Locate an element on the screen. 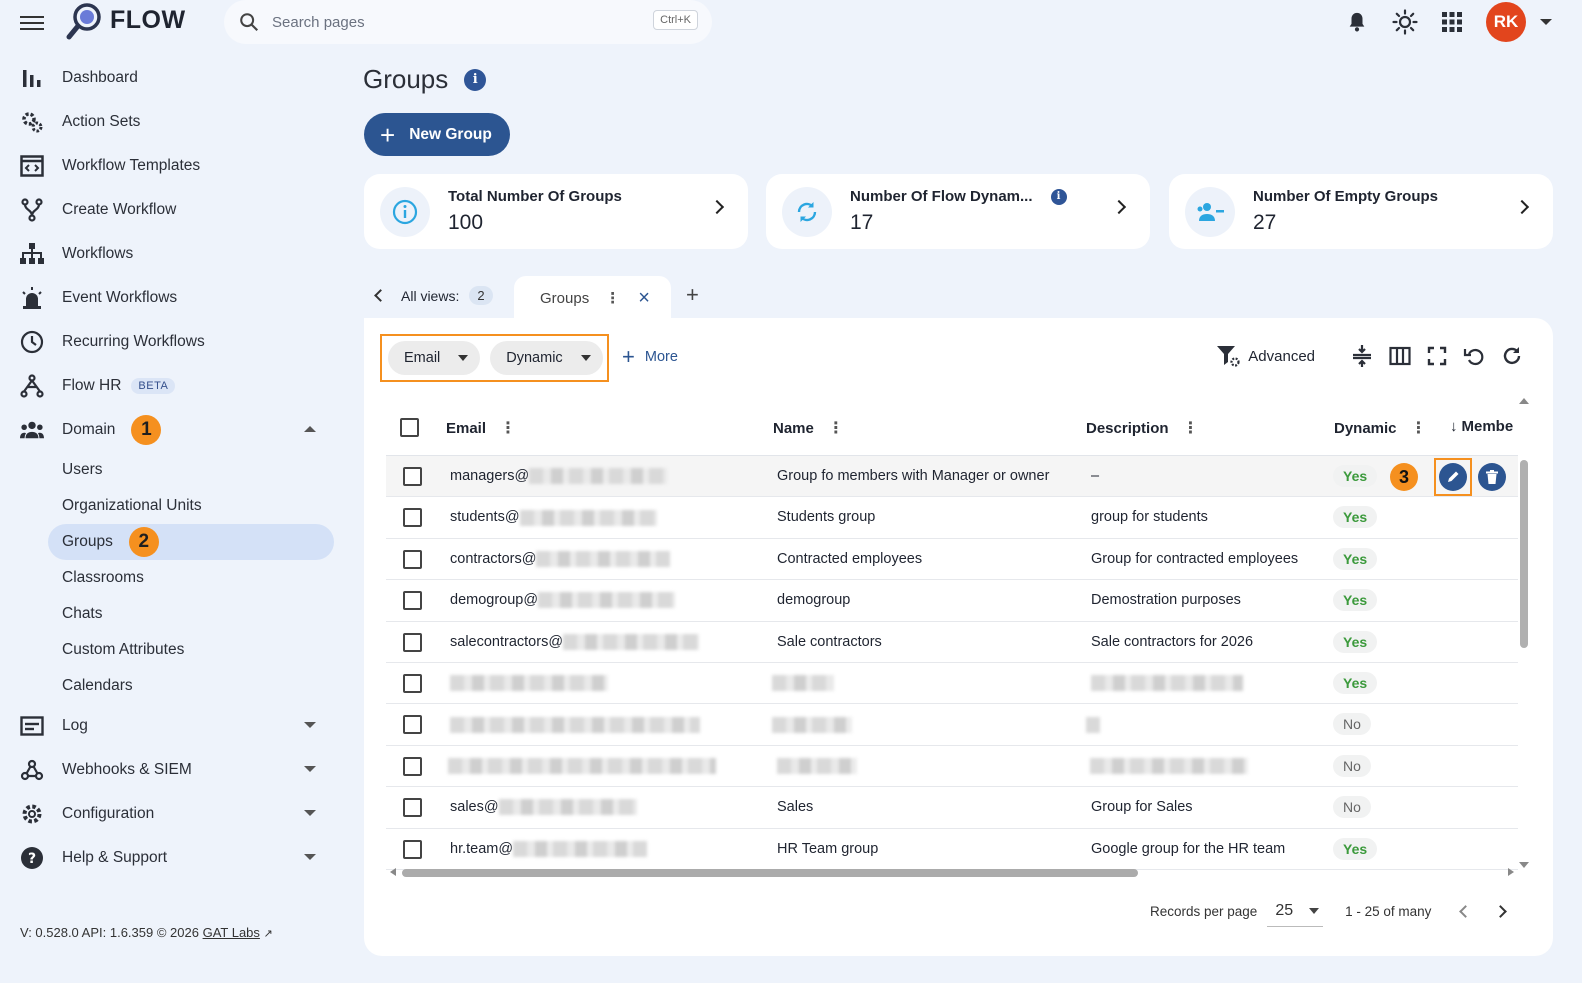  column-members: ↓ Membe is located at coordinates (1485, 426).